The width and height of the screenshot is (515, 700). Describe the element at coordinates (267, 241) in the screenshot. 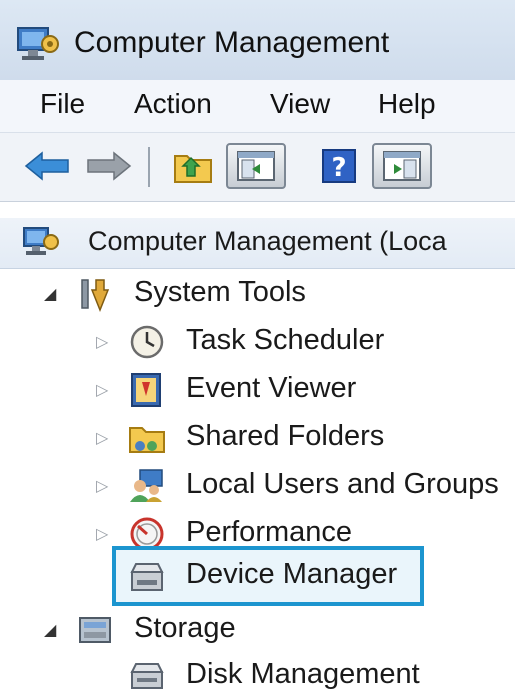

I see `tree-item-label: Computer Management (Loca` at that location.